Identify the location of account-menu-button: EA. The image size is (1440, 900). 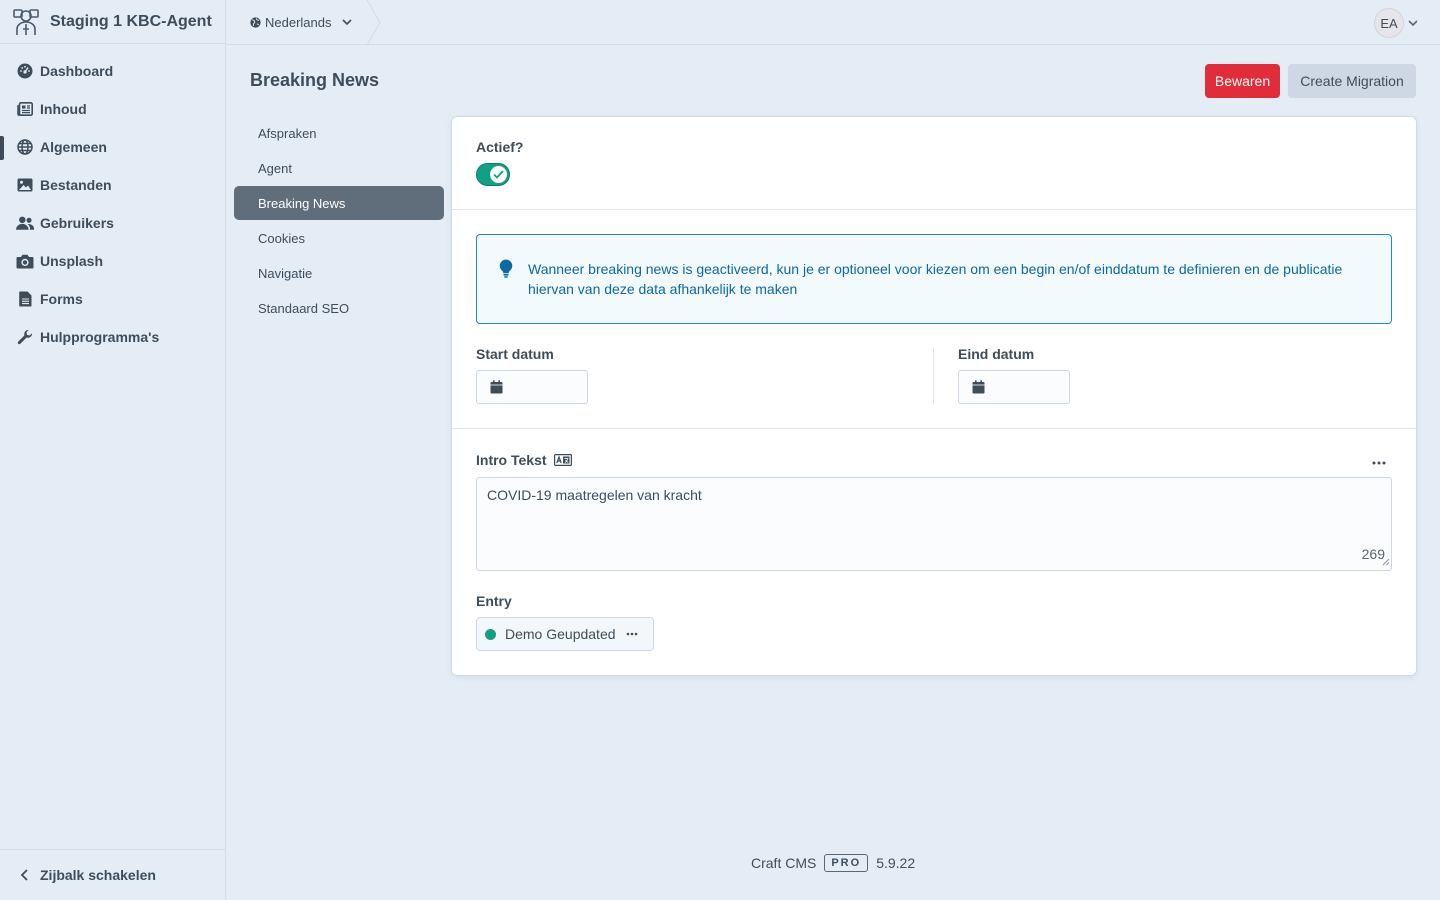
(1396, 23).